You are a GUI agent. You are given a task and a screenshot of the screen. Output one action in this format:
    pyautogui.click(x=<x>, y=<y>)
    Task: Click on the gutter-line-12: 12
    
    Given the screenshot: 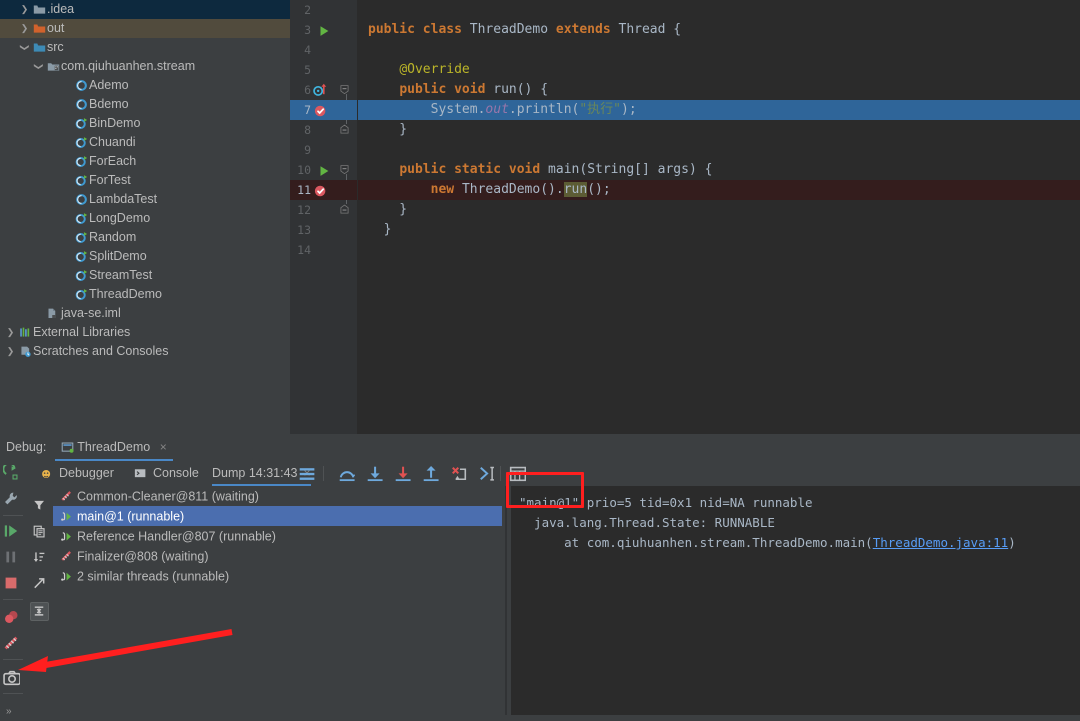 What is the action you would take?
    pyautogui.click(x=324, y=210)
    